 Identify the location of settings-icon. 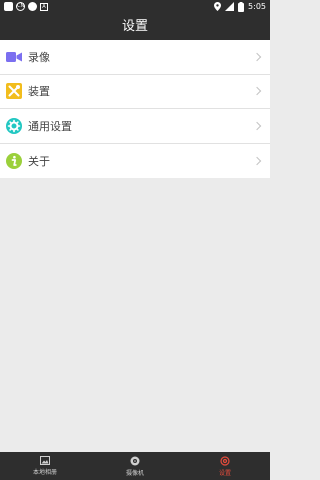
(225, 460).